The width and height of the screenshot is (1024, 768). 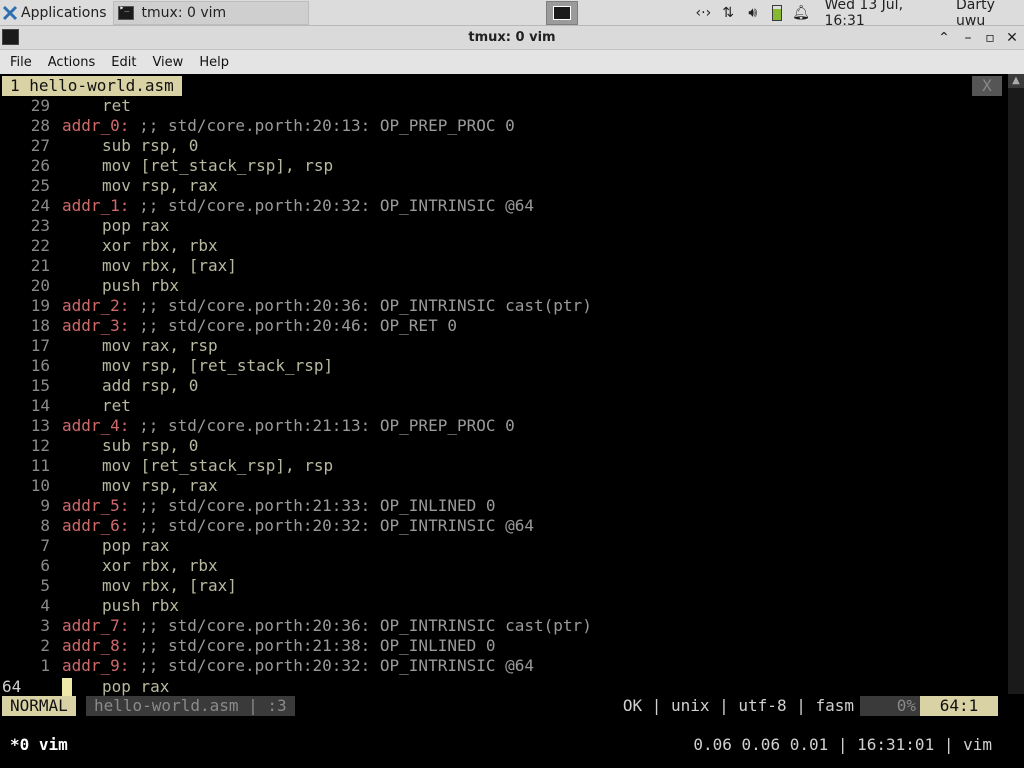 What do you see at coordinates (39, 745) in the screenshot?
I see `tmux-window-label: *0 vim` at bounding box center [39, 745].